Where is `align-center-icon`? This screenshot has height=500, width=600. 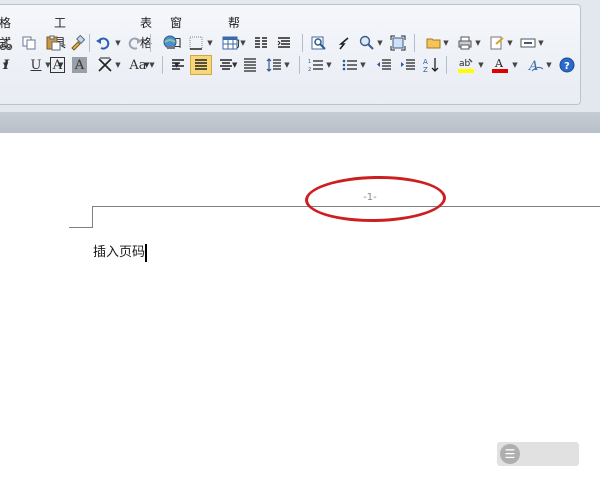
align-center-icon is located at coordinates (226, 65).